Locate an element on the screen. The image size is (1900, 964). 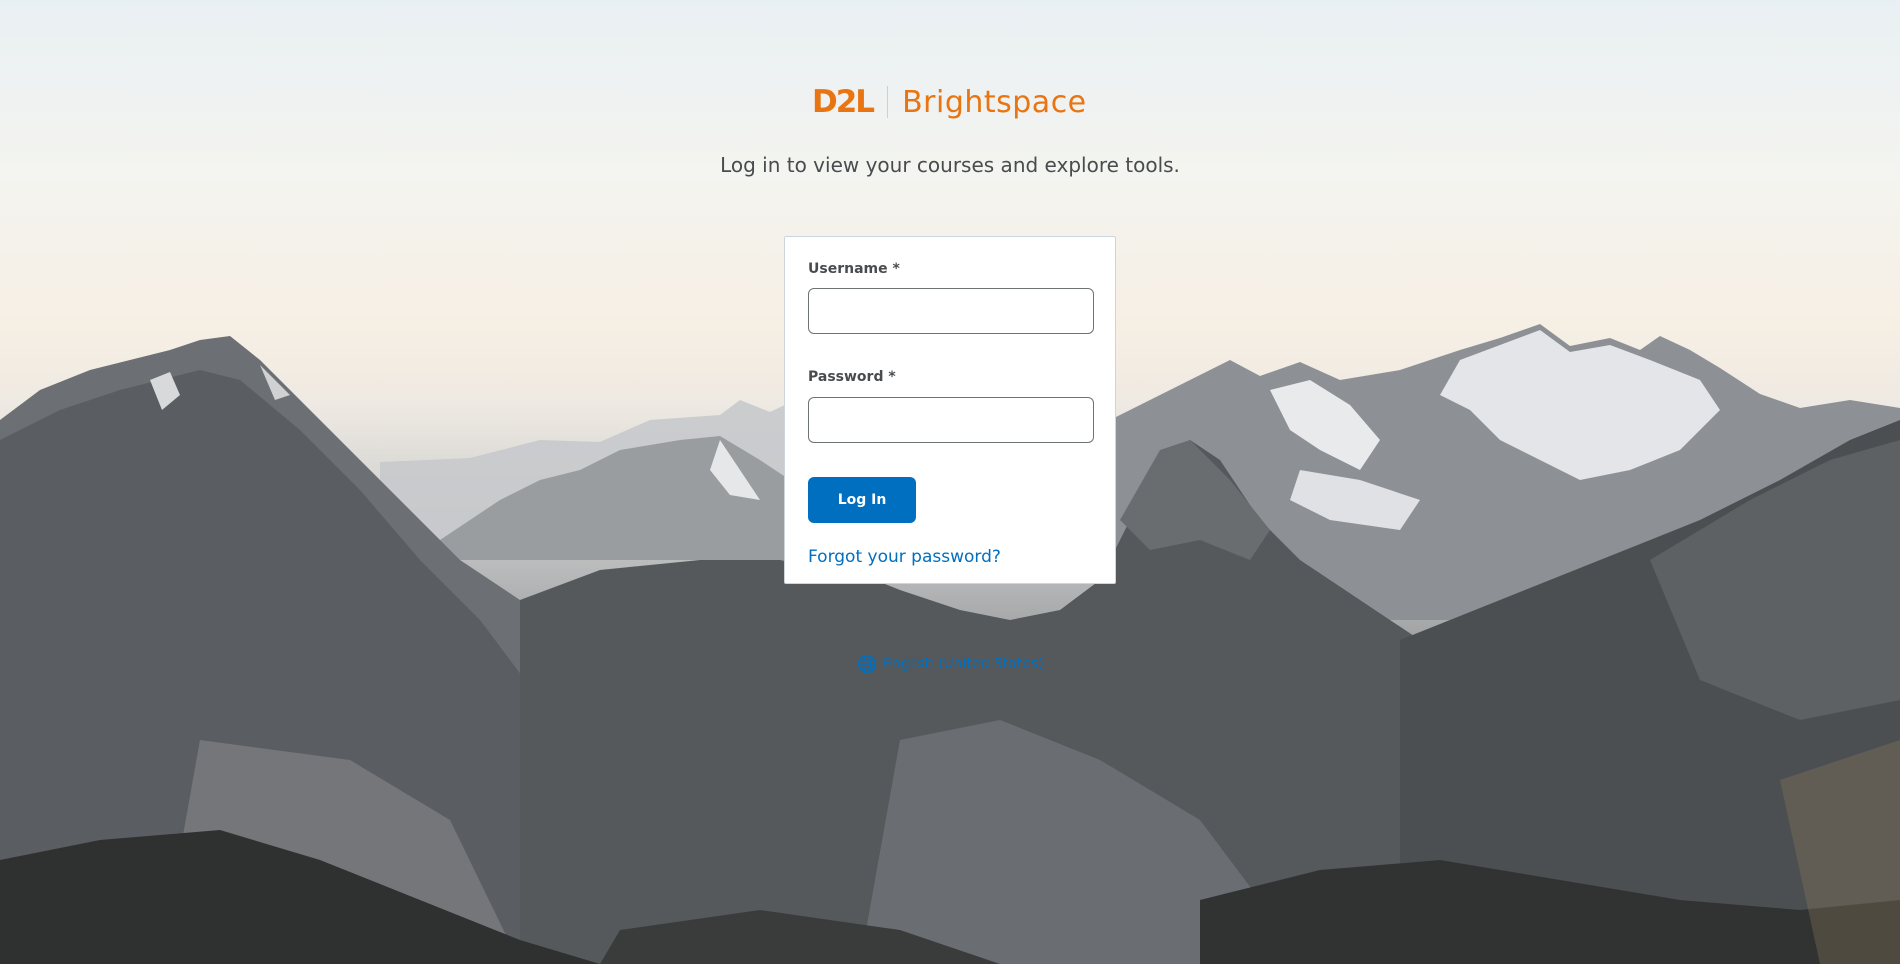
forgot-password-link: Forgot your password? is located at coordinates (904, 557).